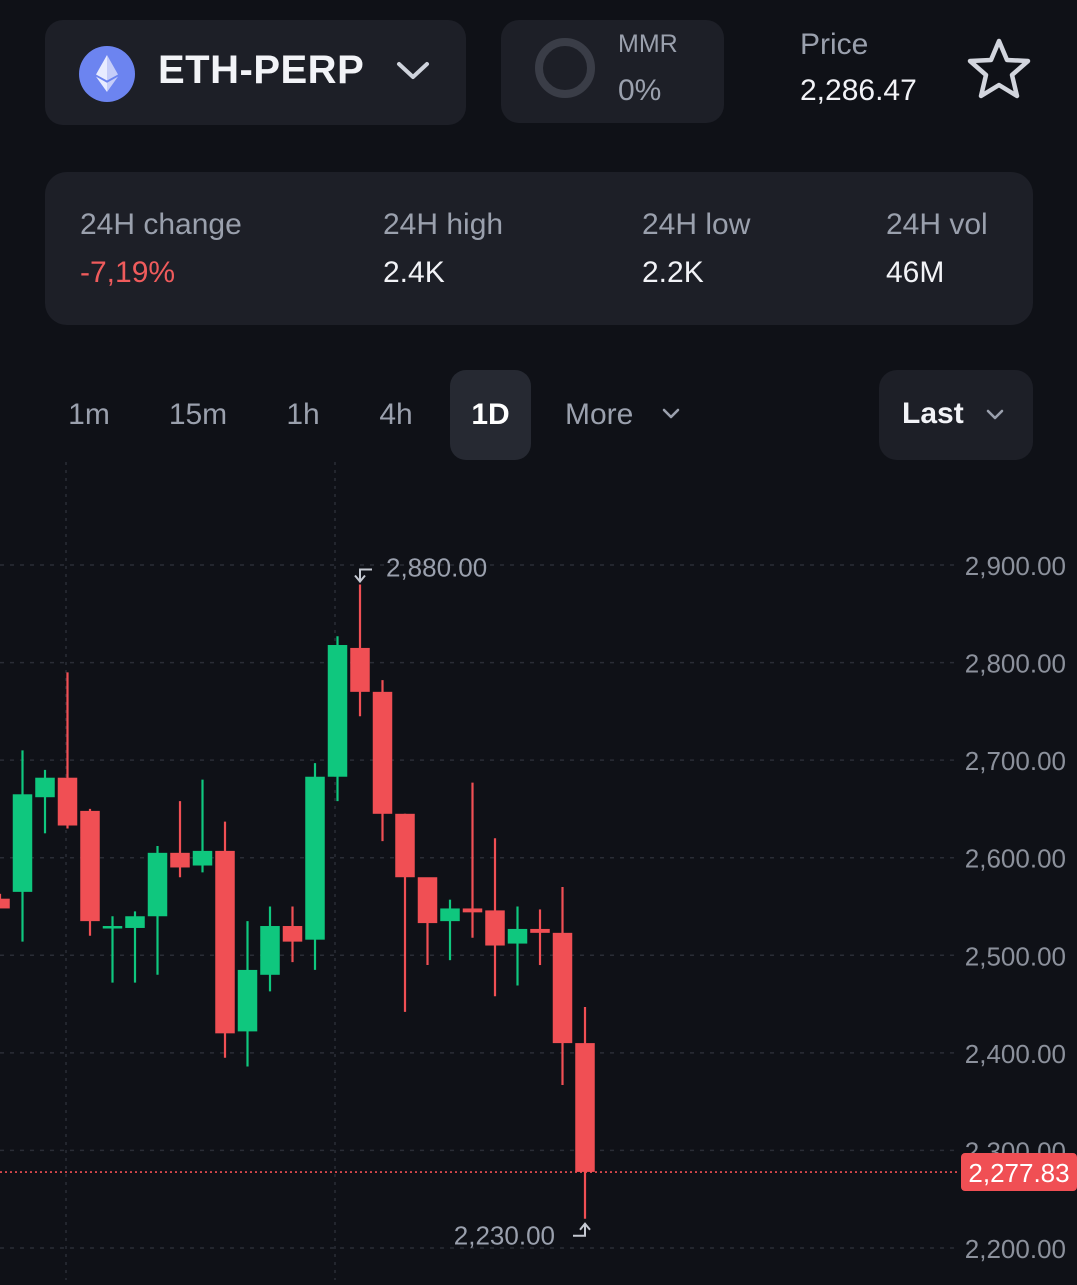 This screenshot has width=1077, height=1285. What do you see at coordinates (303, 415) in the screenshot?
I see `timeframe-1h: 1h` at bounding box center [303, 415].